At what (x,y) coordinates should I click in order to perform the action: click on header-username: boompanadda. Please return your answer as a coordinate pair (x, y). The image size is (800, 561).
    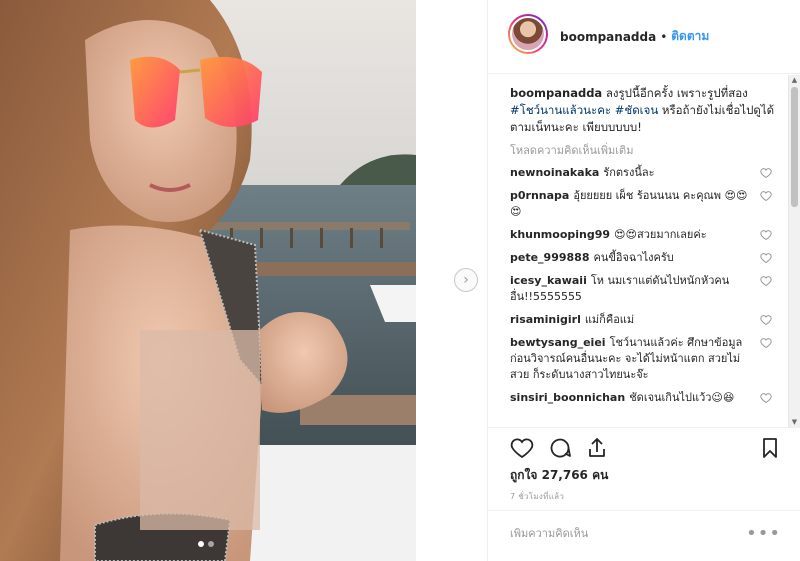
    Looking at the image, I should click on (608, 37).